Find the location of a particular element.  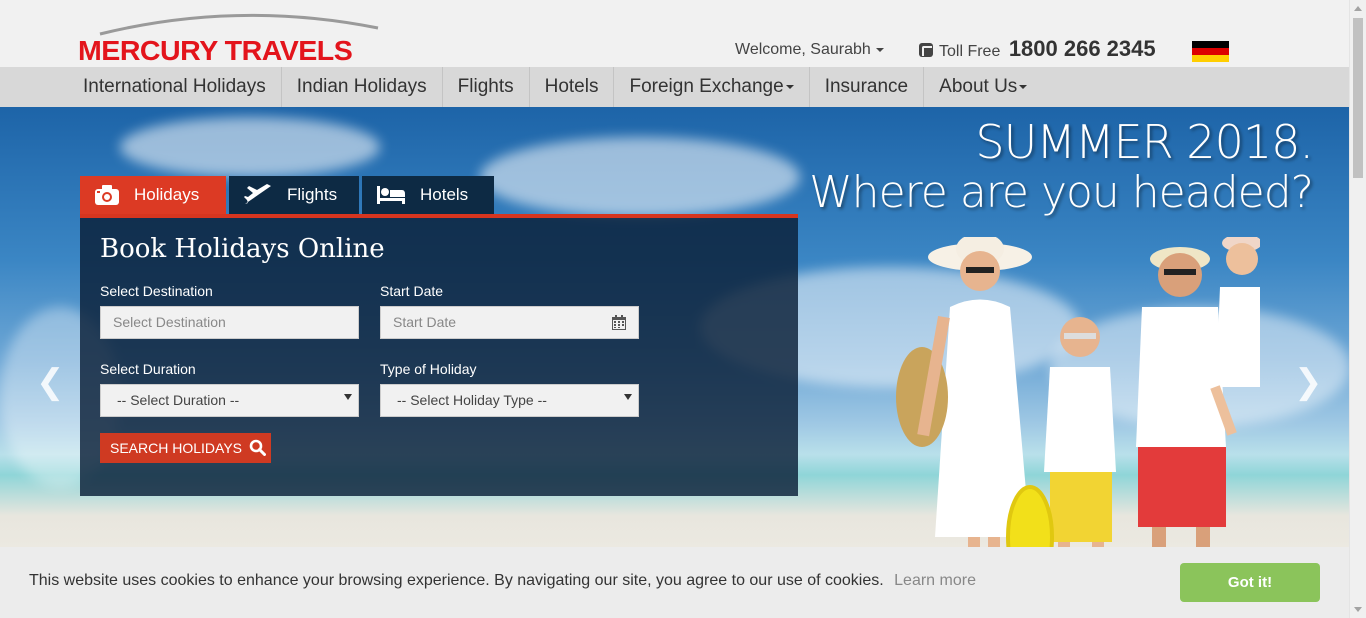

holiday-type-select: -- Select Holiday Type -- is located at coordinates (509, 400).